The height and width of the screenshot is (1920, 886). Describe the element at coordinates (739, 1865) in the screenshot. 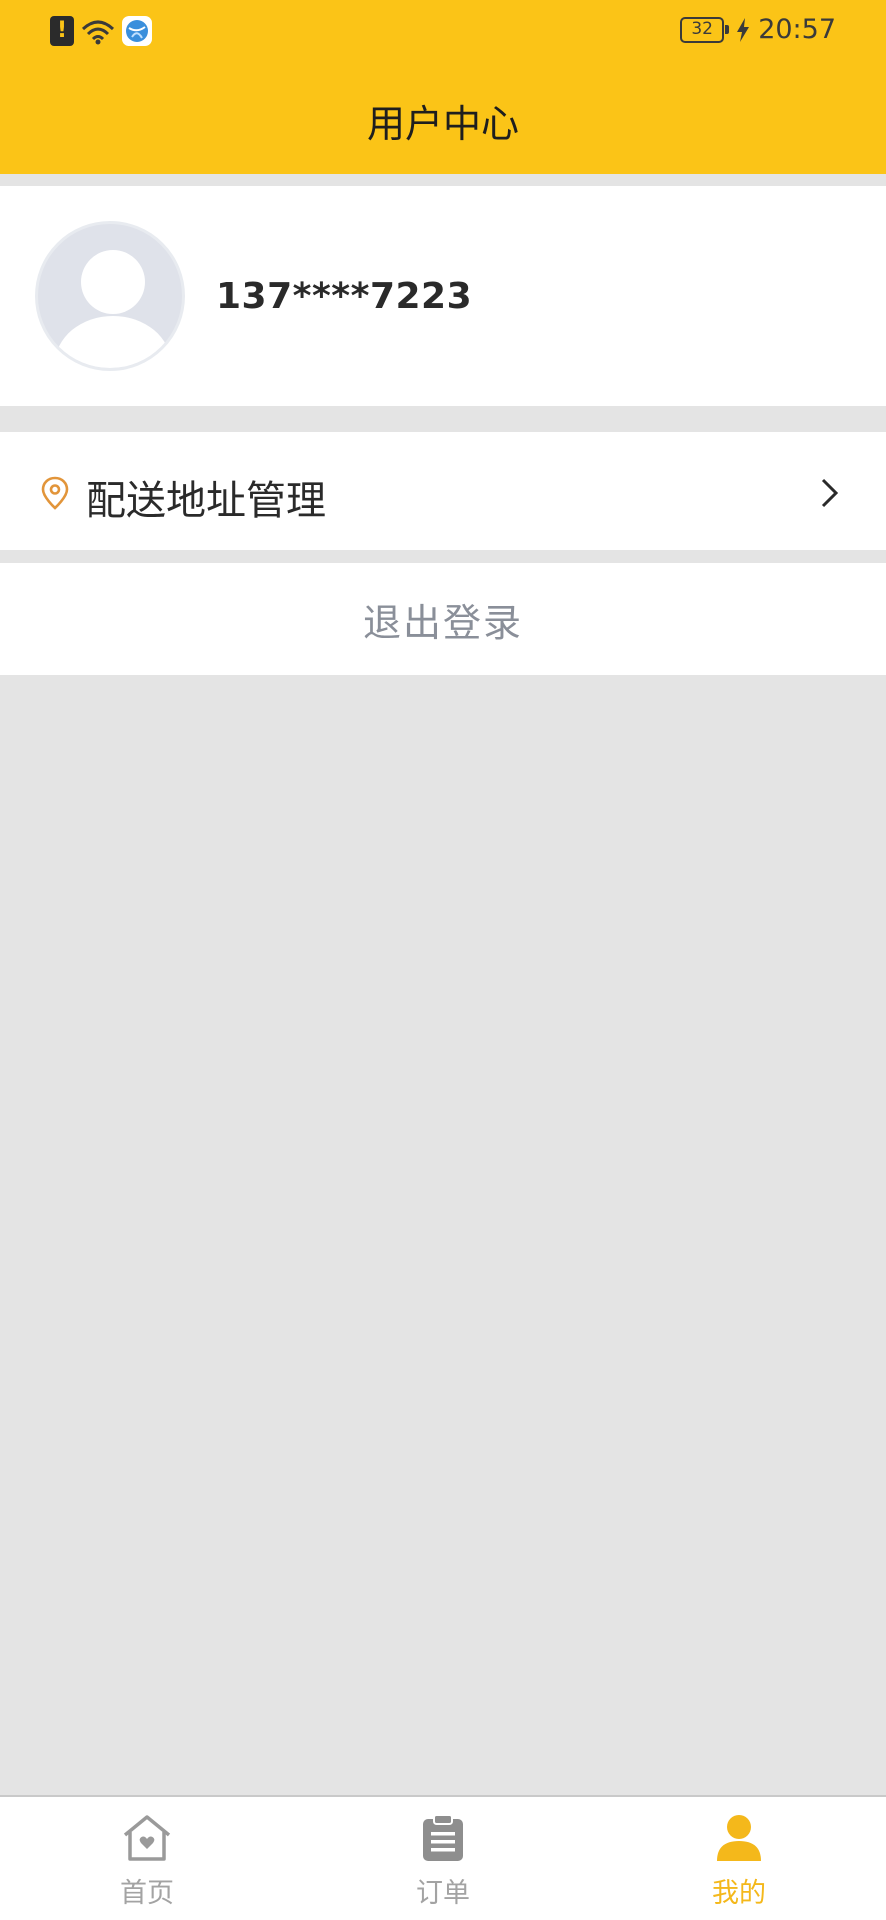

I see `tab-mine: 我的` at that location.